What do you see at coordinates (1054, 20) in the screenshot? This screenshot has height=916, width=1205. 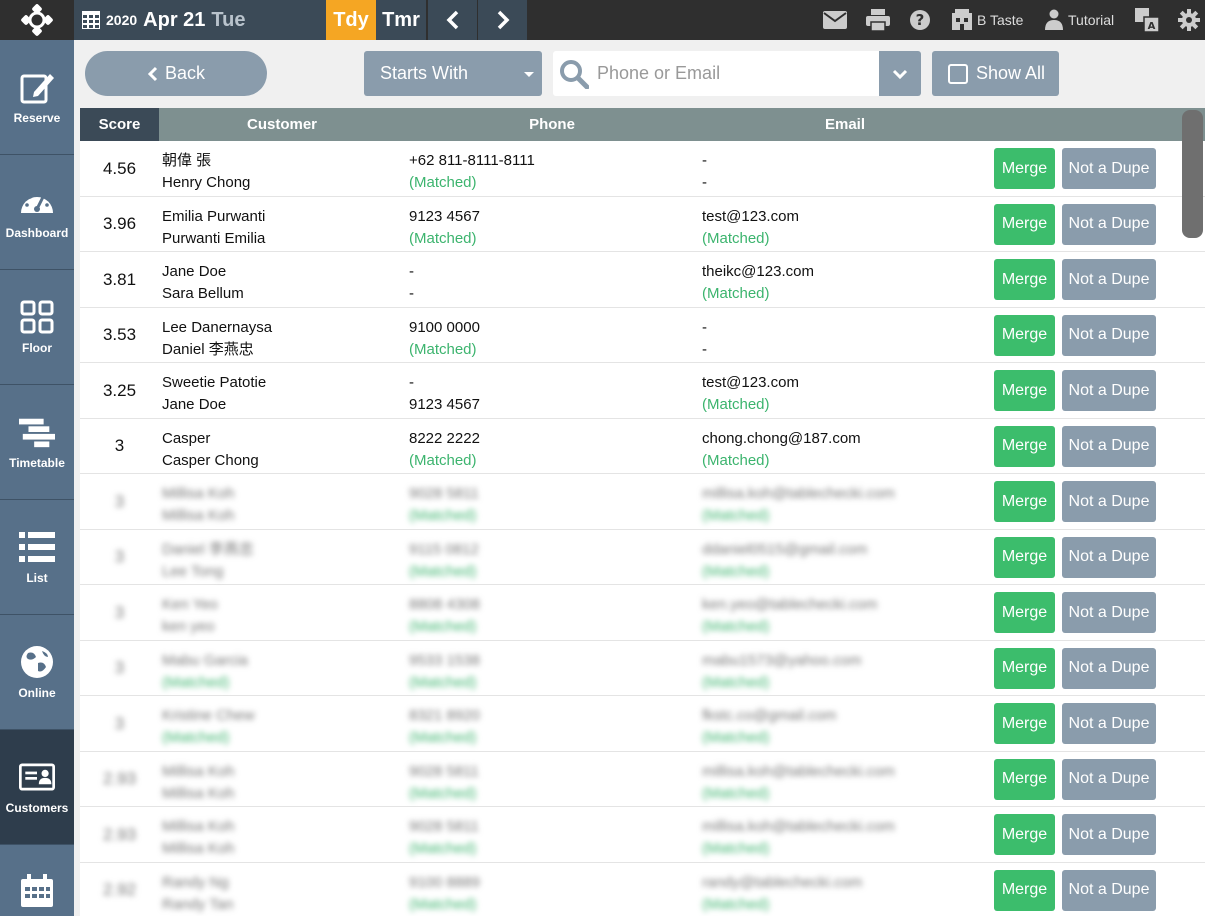 I see `tutorial-person-icon` at bounding box center [1054, 20].